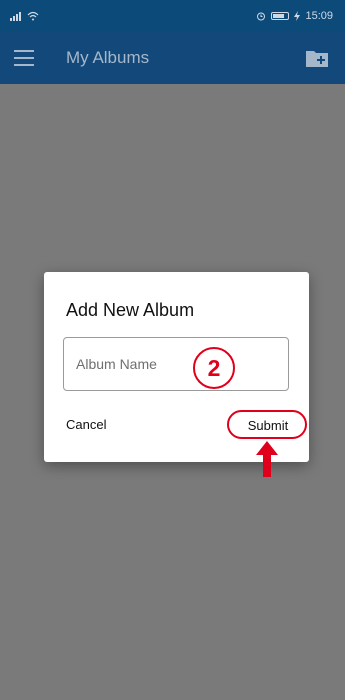 The image size is (345, 700). Describe the element at coordinates (172, 16) in the screenshot. I see `status-bar: 15:09` at that location.